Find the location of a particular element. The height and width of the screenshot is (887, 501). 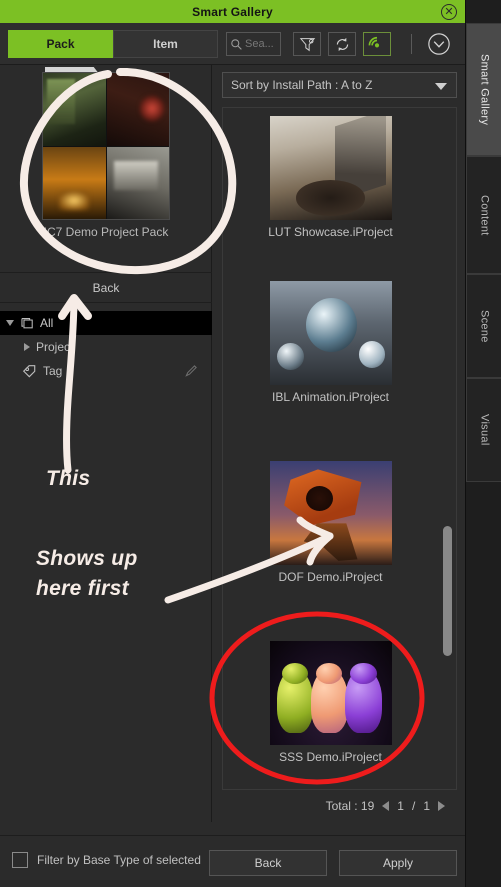

window-title: Smart Gallery is located at coordinates (232, 11).